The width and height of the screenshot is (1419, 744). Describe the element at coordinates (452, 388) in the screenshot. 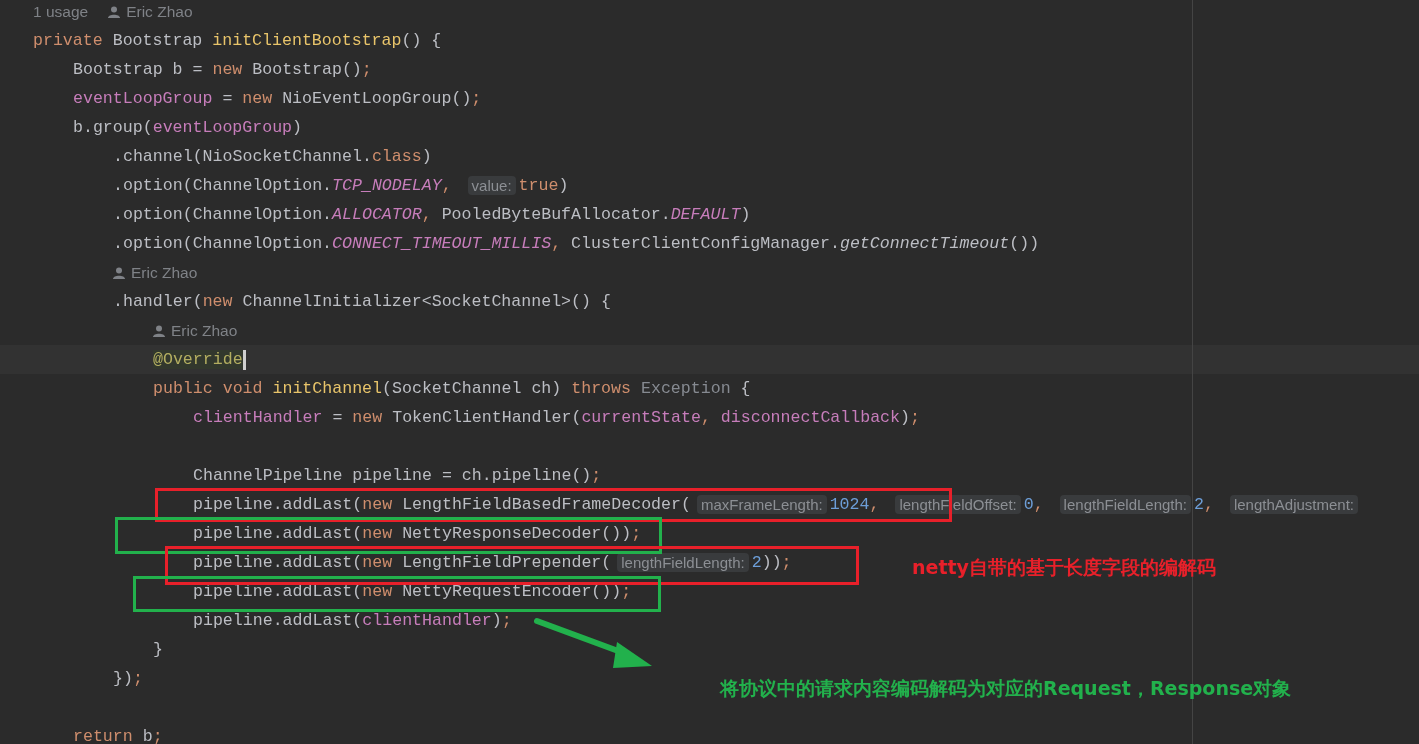

I see `code-text: public void initChannel(SocketChannel ch) throws Exception {` at that location.